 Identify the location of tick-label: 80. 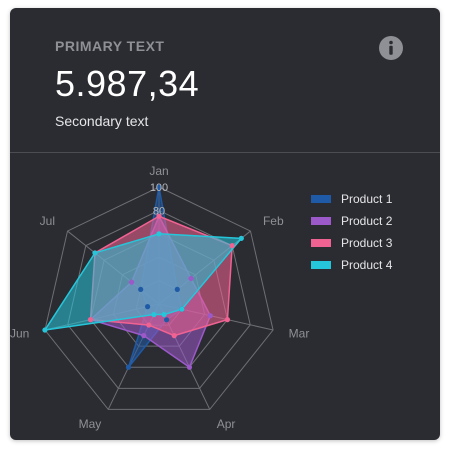
(159, 211).